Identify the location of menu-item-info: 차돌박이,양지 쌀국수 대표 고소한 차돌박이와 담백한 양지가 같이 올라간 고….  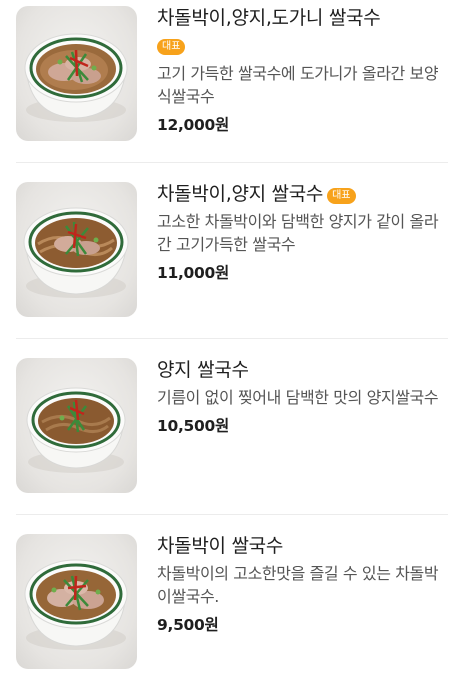
(303, 233).